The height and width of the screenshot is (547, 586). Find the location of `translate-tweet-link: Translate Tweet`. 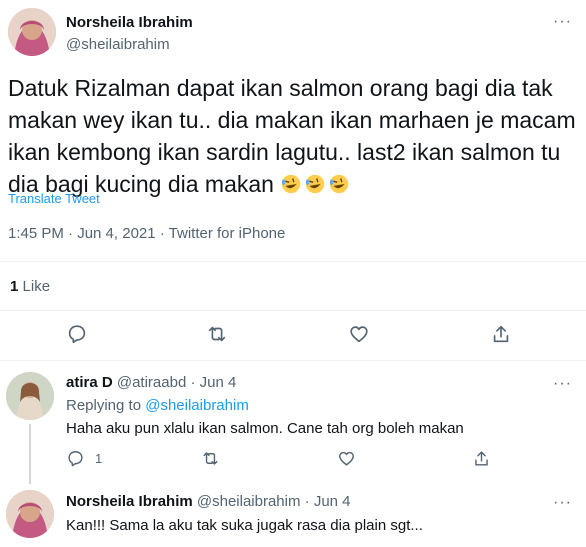

translate-tweet-link: Translate Tweet is located at coordinates (54, 198).